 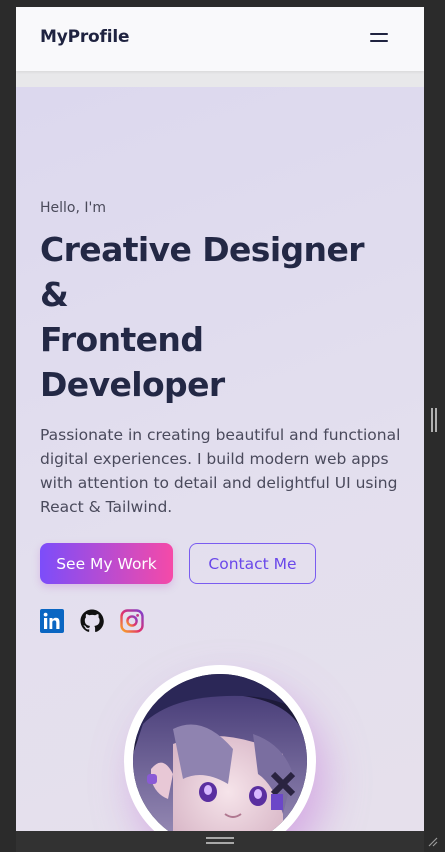 What do you see at coordinates (132, 384) in the screenshot?
I see `headline-line: Developer` at bounding box center [132, 384].